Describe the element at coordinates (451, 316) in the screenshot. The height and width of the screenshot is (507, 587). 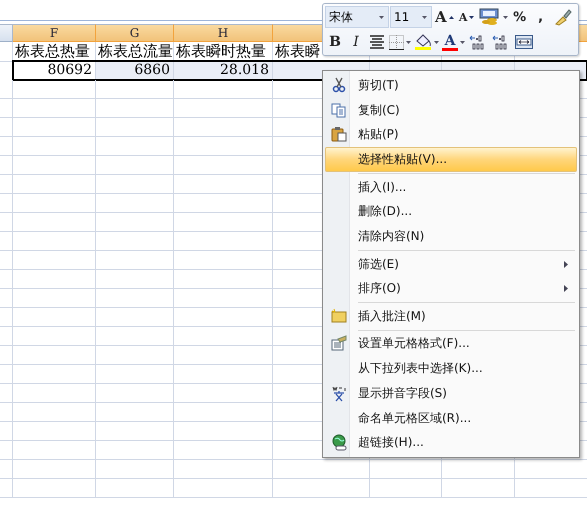
I see `menu-item: 插入批注(M)` at that location.